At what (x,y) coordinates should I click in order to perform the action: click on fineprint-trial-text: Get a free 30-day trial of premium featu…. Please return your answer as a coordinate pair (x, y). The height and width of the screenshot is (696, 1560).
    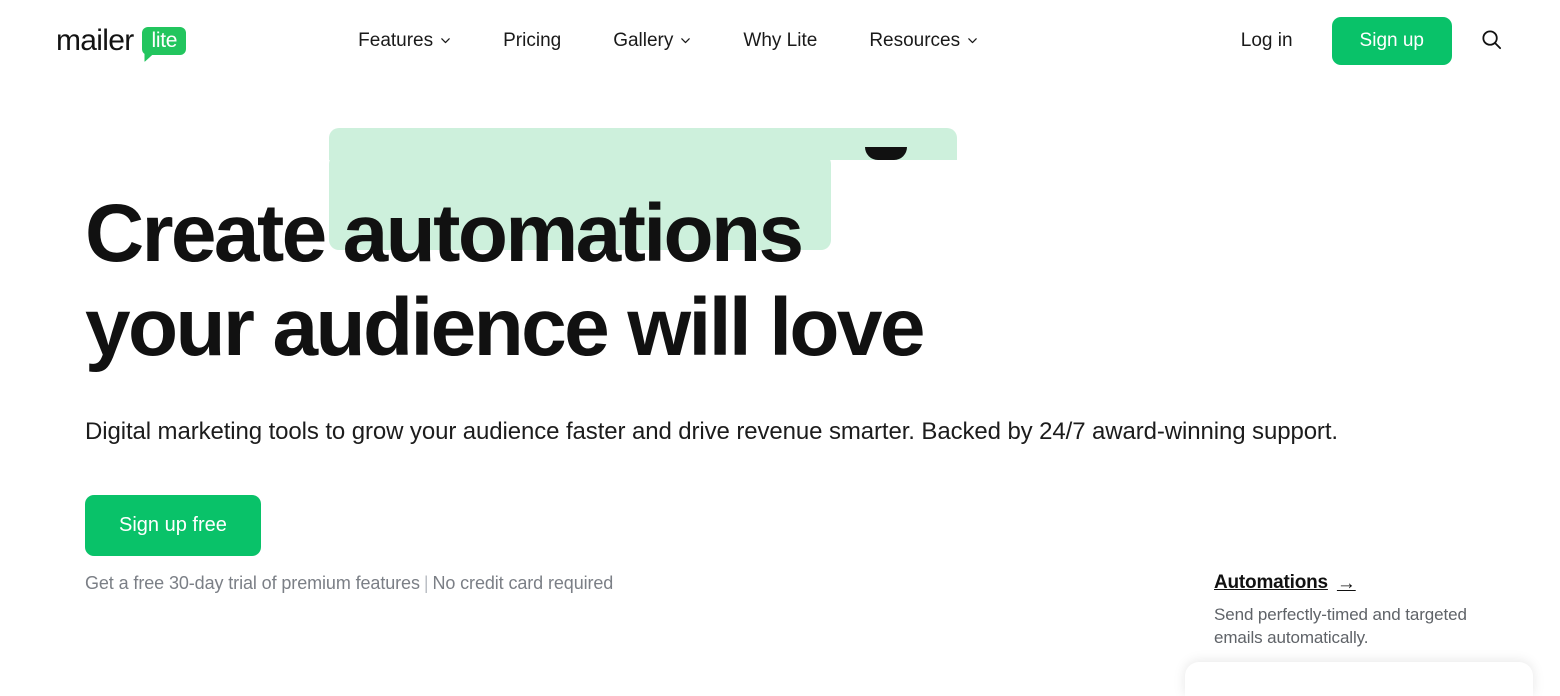
    Looking at the image, I should click on (252, 583).